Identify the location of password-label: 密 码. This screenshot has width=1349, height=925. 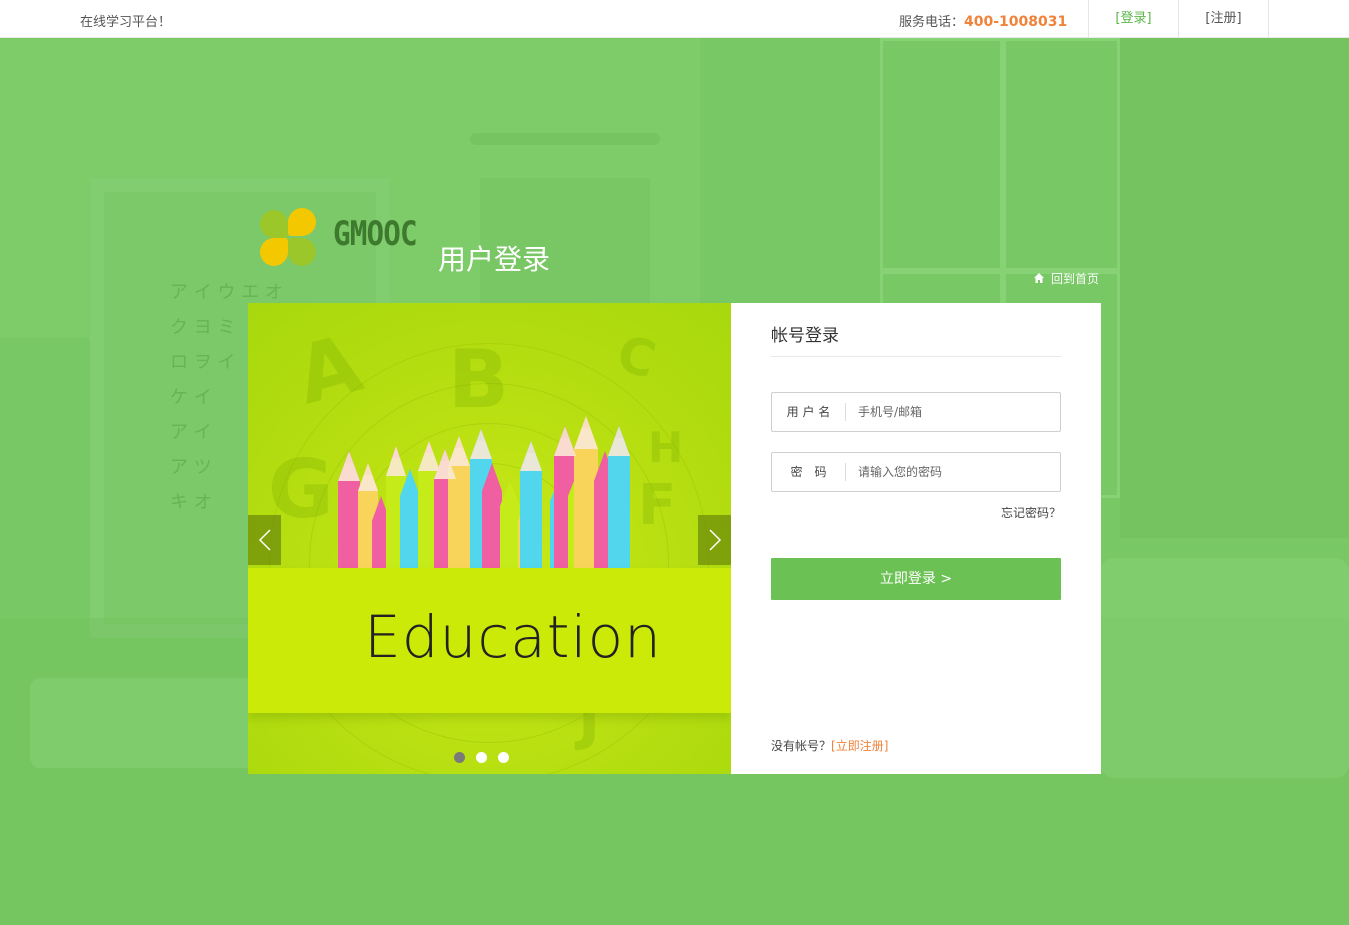
(808, 472).